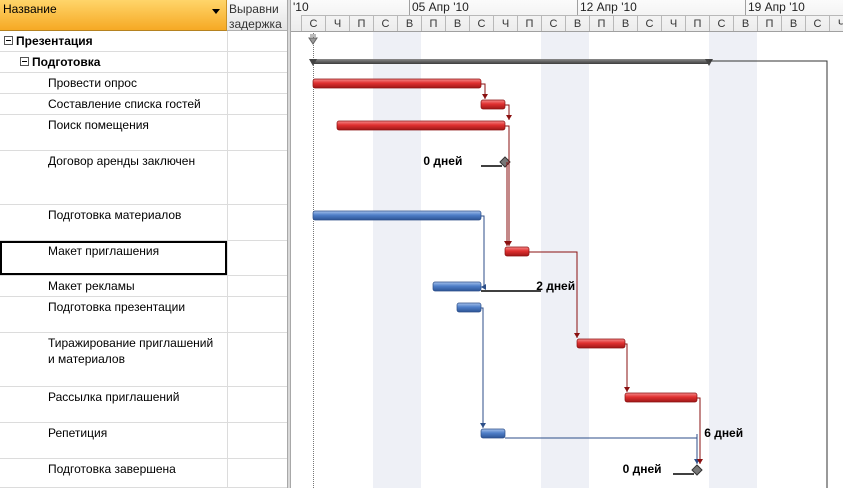  I want to click on table-row: Поиск помещения, so click(143, 133).